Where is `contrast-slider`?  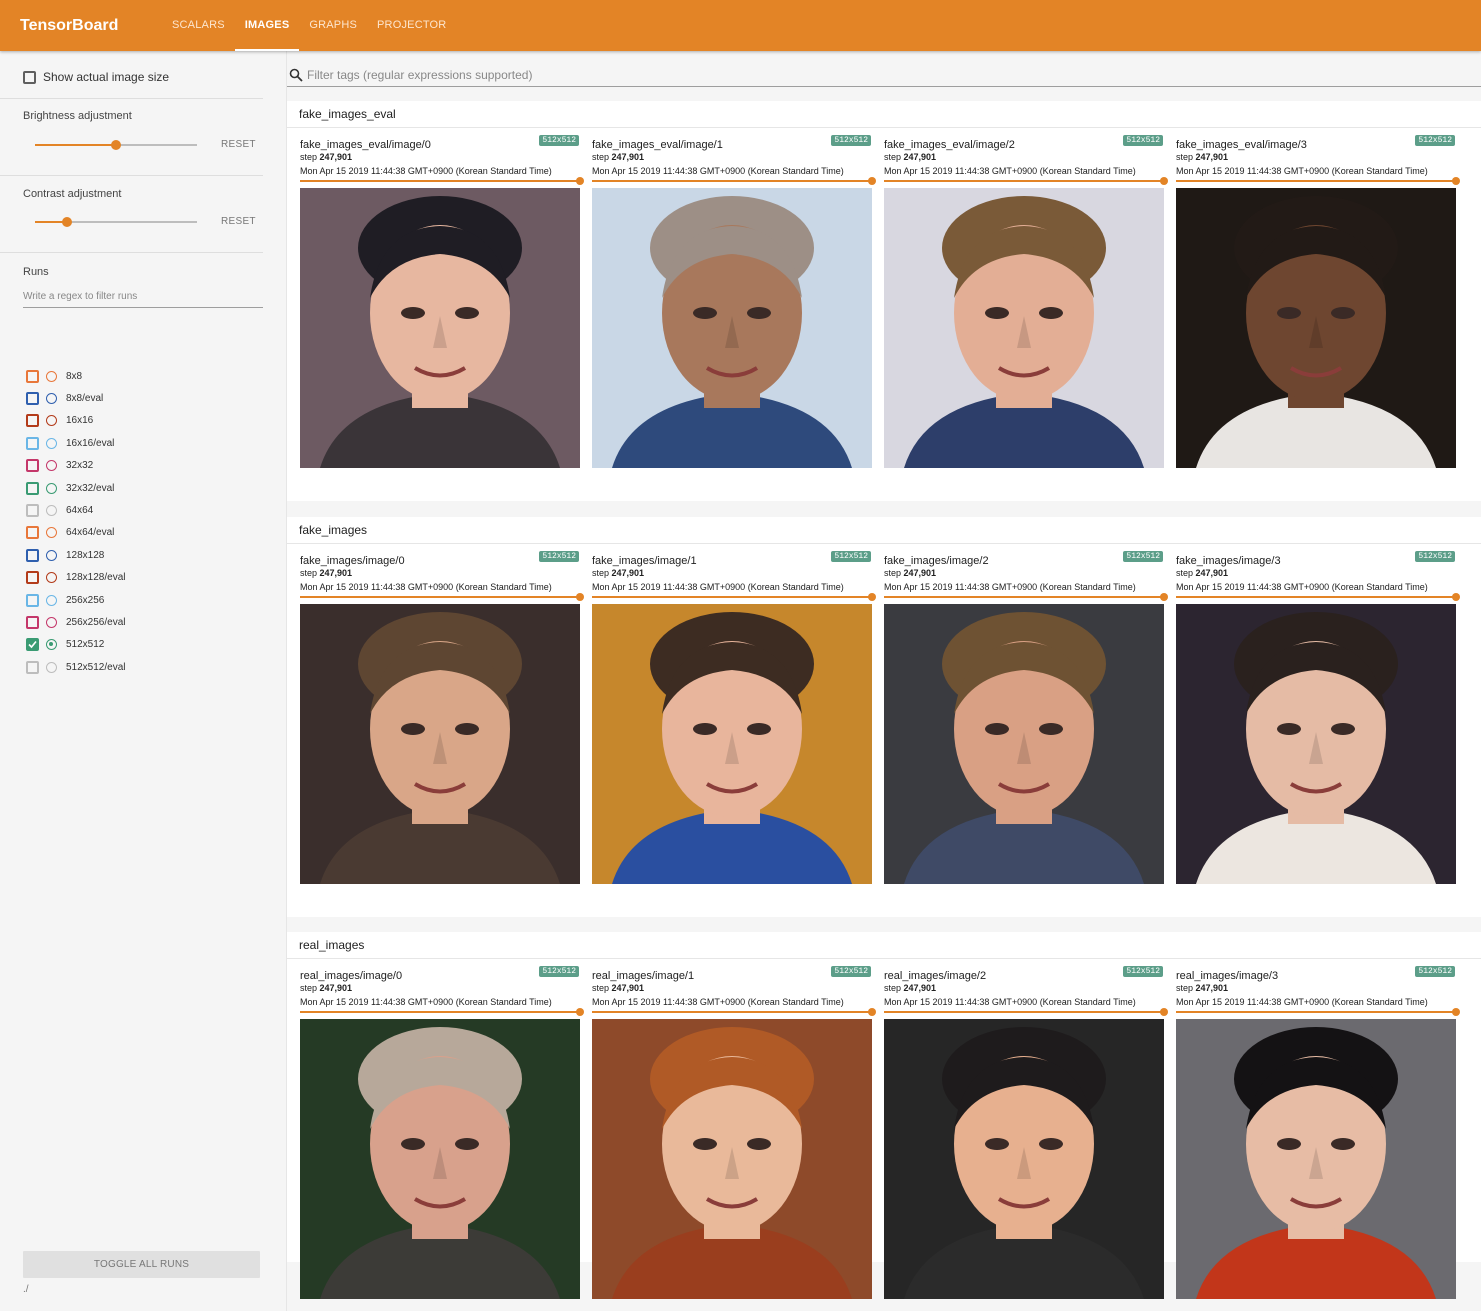 contrast-slider is located at coordinates (116, 222).